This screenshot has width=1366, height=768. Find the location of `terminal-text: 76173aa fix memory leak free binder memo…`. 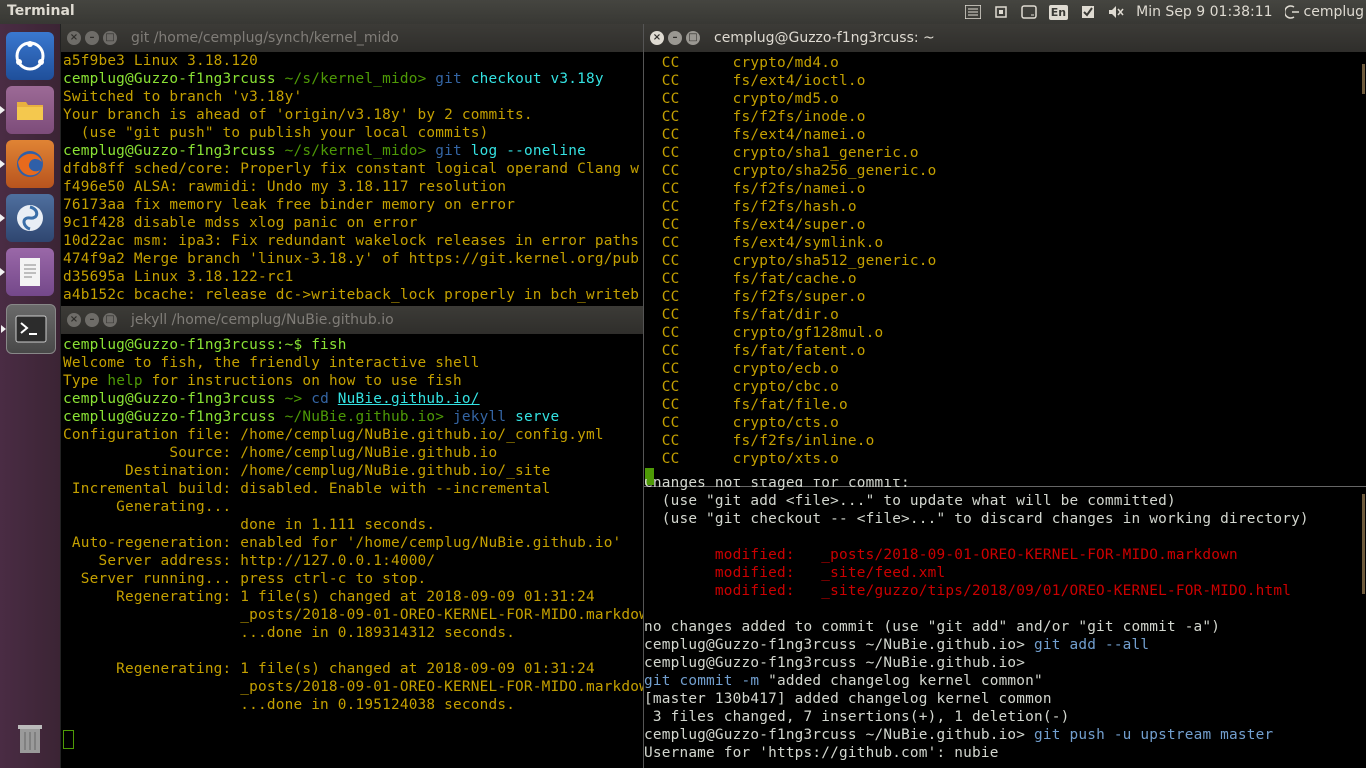

terminal-text: 76173aa fix memory leak free binder memo… is located at coordinates (289, 205).